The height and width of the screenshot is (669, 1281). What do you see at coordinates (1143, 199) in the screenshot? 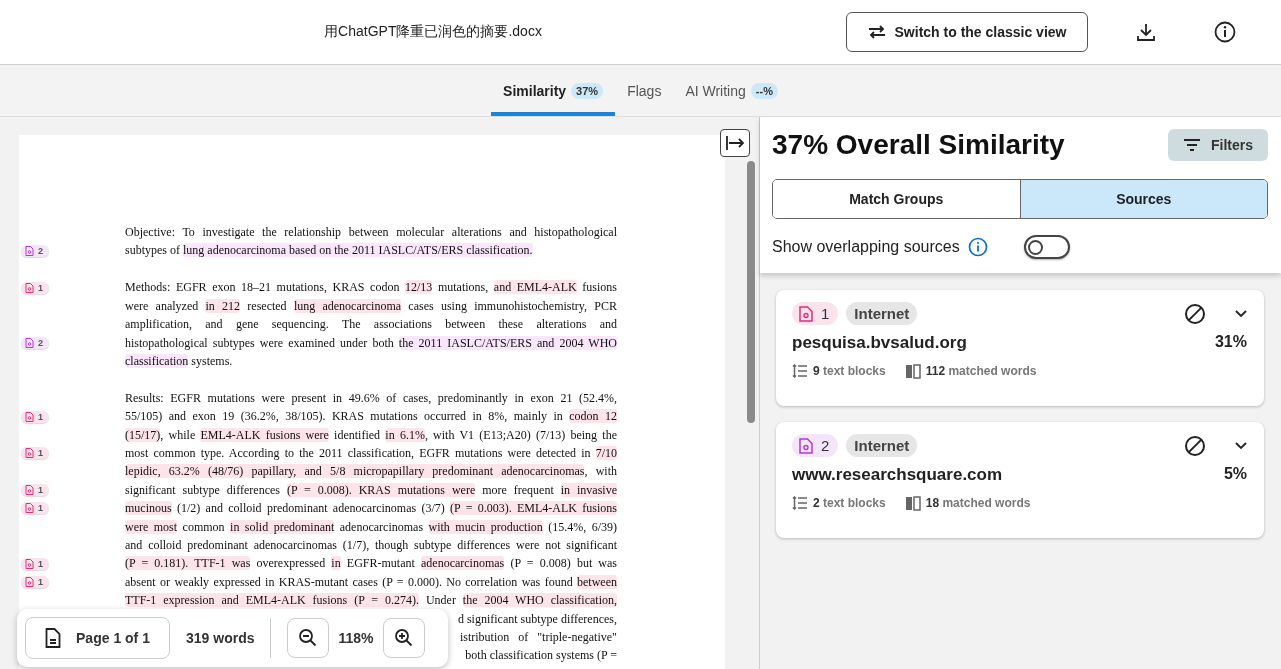
I see `view-toggle-button: Sources` at bounding box center [1143, 199].